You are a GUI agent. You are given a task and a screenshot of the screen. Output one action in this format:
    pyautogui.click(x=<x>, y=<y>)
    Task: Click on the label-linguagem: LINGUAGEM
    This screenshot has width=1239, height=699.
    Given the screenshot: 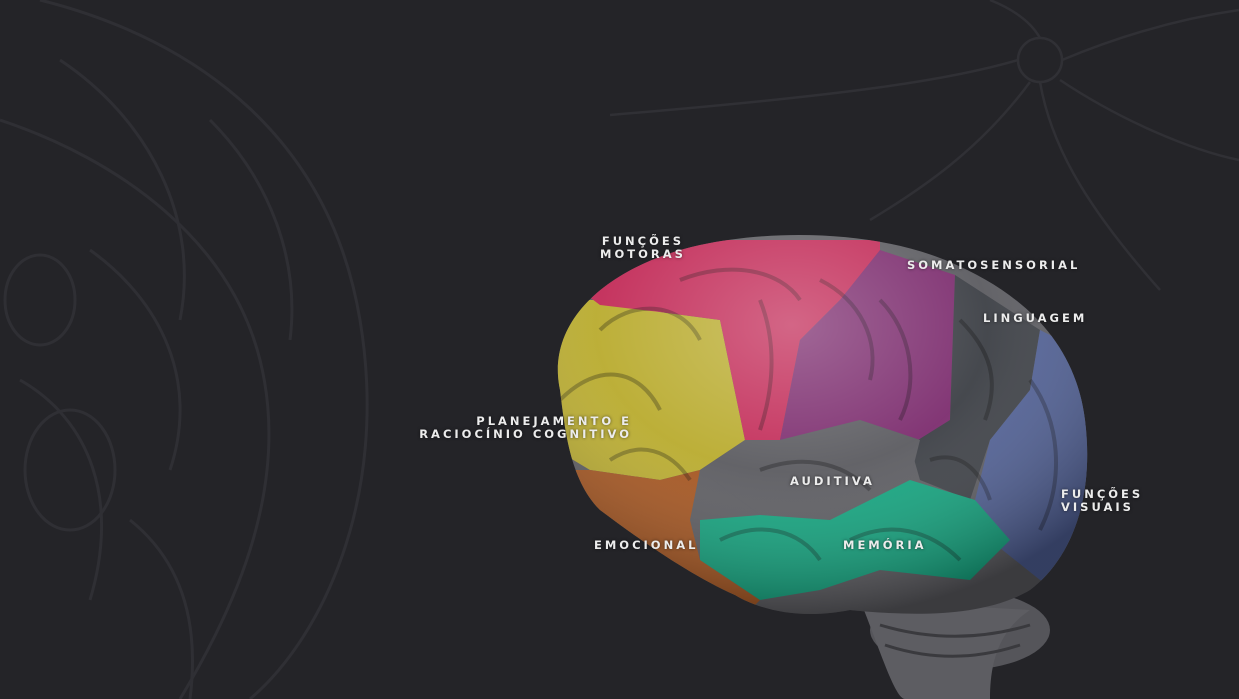 What is the action you would take?
    pyautogui.click(x=1035, y=318)
    